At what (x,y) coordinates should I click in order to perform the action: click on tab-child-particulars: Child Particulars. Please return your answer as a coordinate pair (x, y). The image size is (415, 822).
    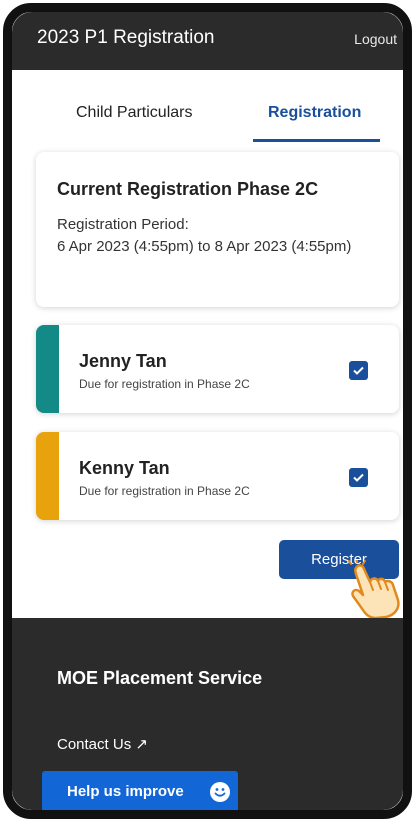
    Looking at the image, I should click on (134, 113).